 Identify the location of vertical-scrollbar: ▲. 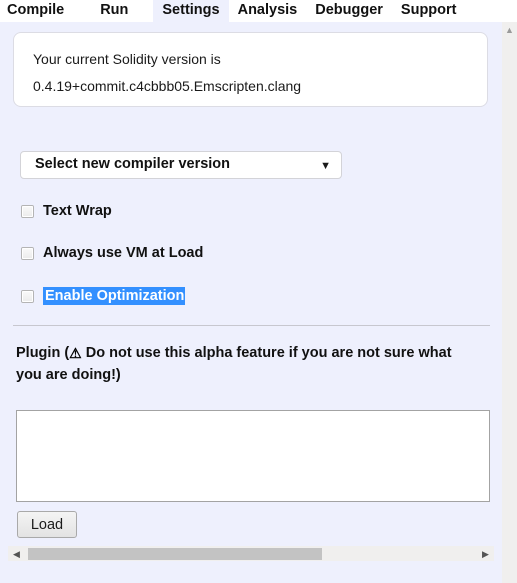
(509, 302).